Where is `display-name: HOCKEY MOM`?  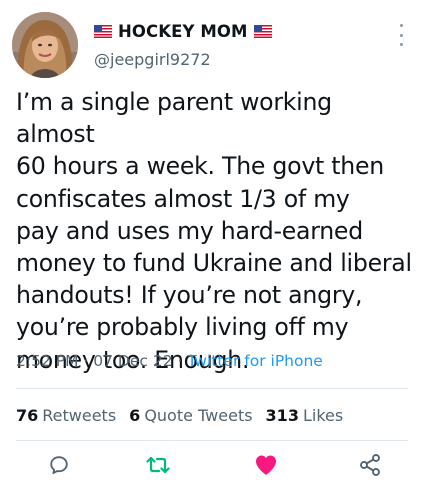 display-name: HOCKEY MOM is located at coordinates (183, 31).